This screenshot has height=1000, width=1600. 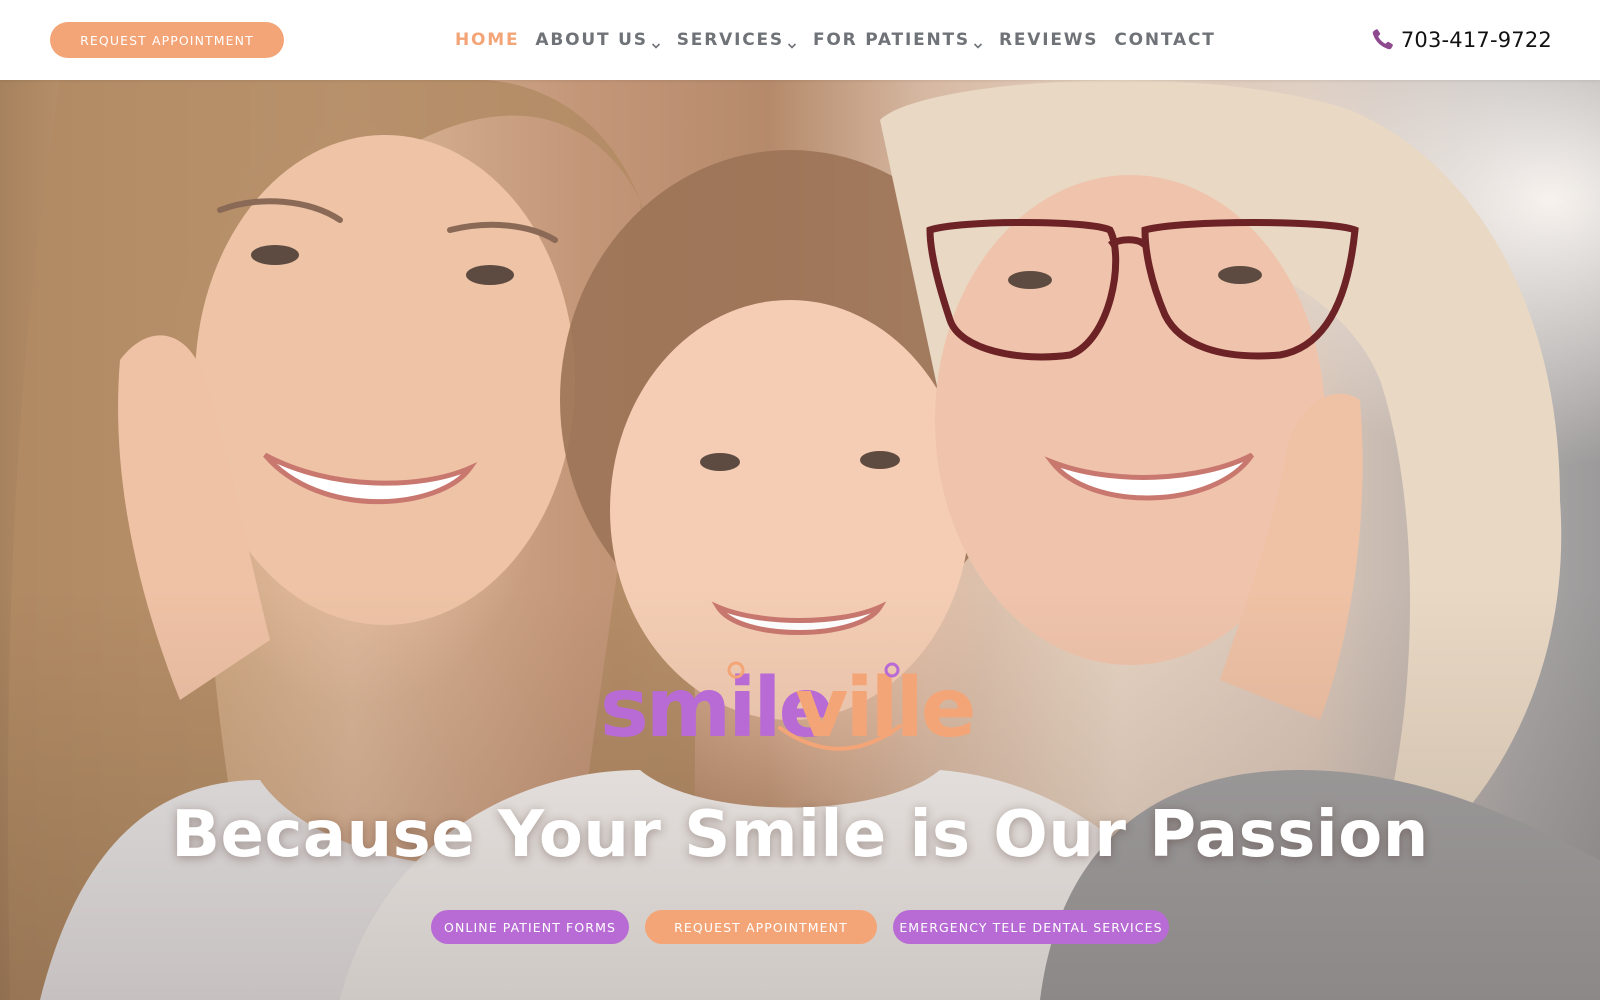 I want to click on nav-label: CONTACT, so click(x=1165, y=40).